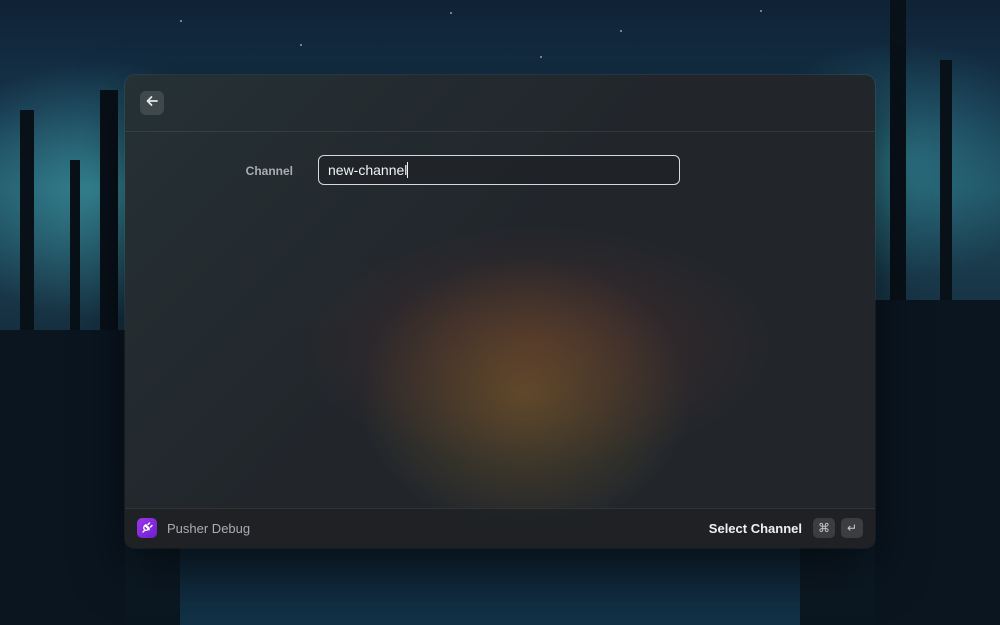  Describe the element at coordinates (408, 170) in the screenshot. I see `text-caret` at that location.